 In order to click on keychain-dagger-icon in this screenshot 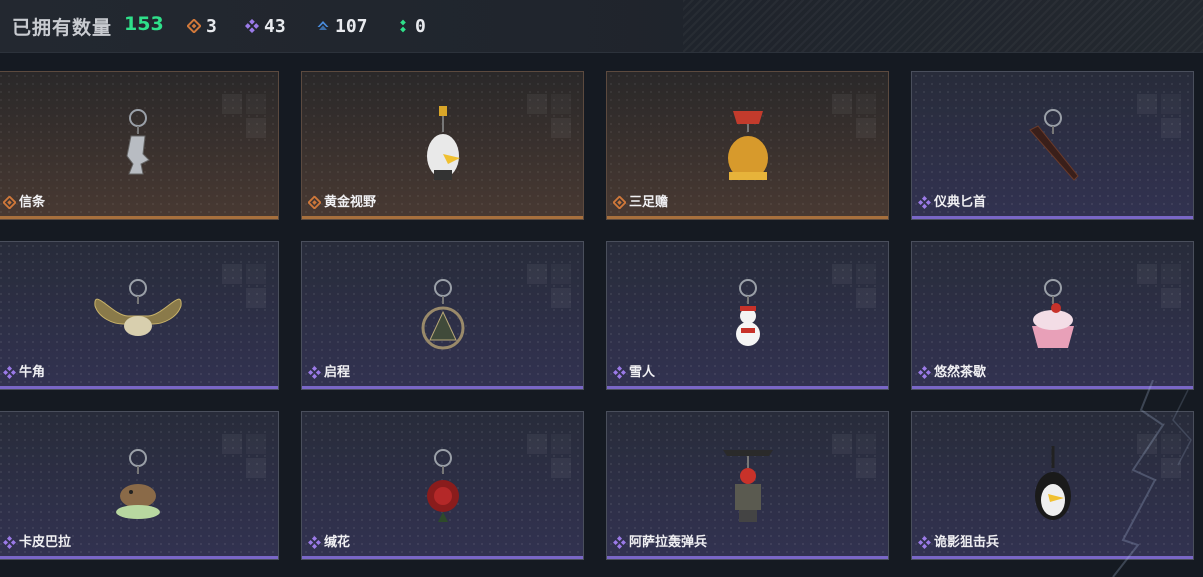, I will do `click(1053, 146)`.